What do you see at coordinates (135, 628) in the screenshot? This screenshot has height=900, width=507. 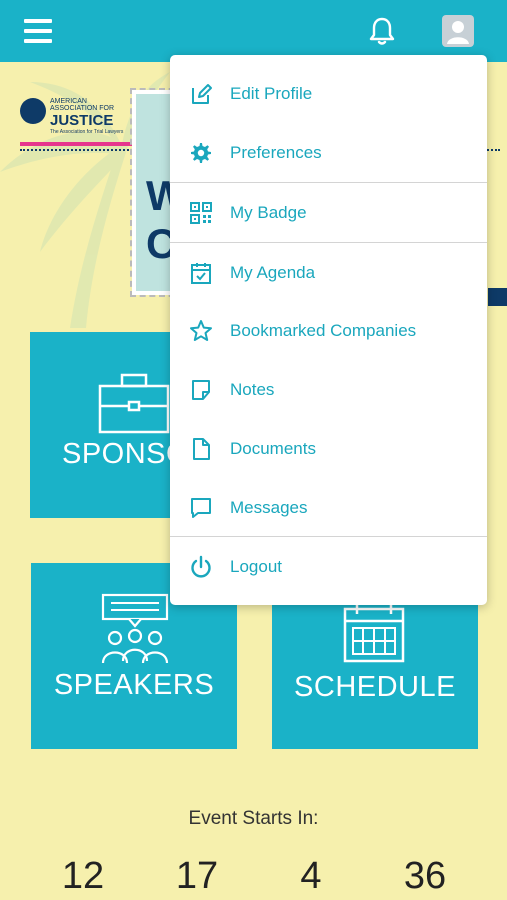 I see `speakers-icon` at bounding box center [135, 628].